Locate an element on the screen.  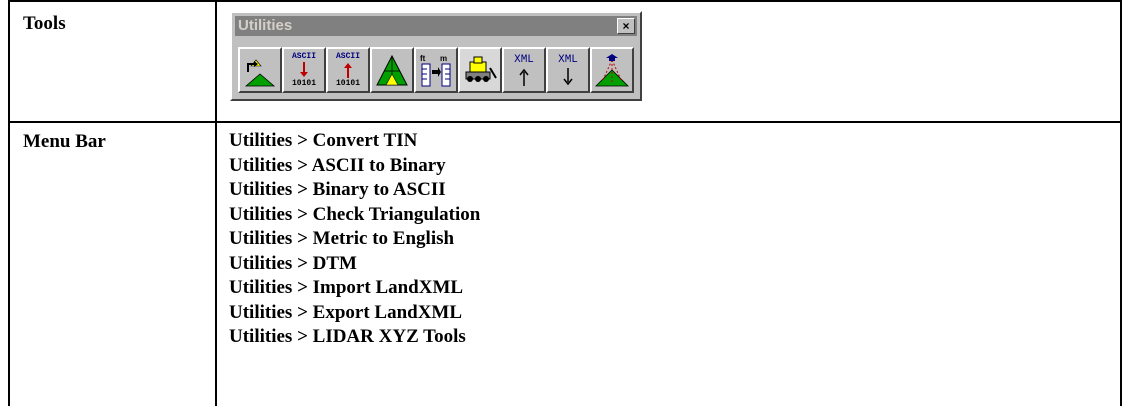
metric-to-english-icon: ft m is located at coordinates (435, 70).